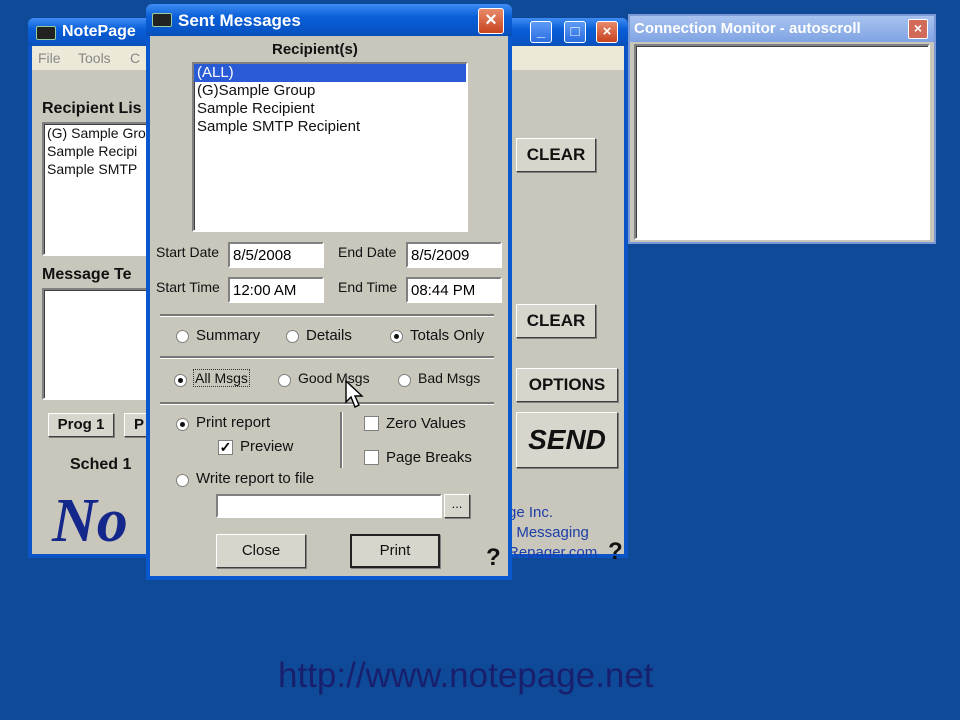  Describe the element at coordinates (329, 506) in the screenshot. I see `report-file-path-input` at that location.